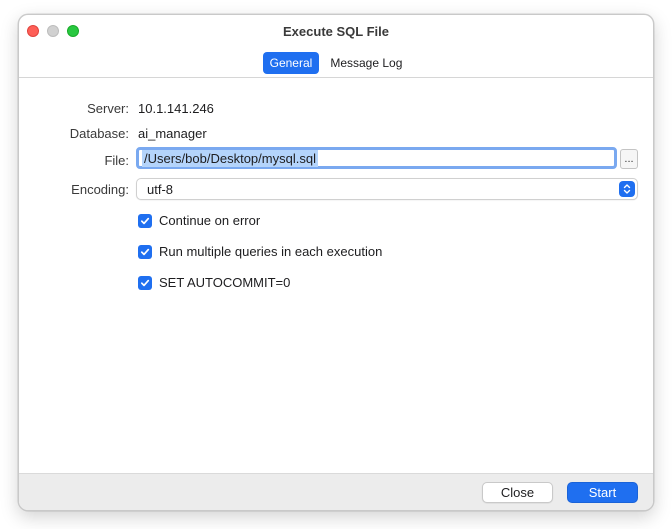 Image resolution: width=672 pixels, height=529 pixels. I want to click on tab-bar: General Message Log, so click(336, 63).